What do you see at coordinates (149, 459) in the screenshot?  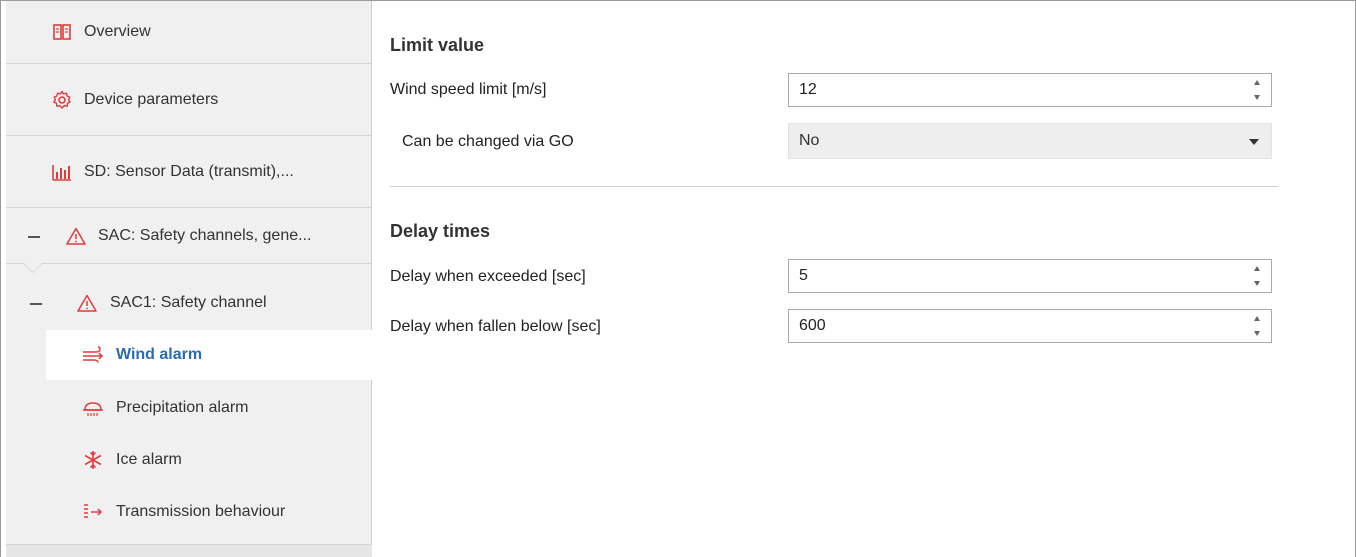 I see `sidebar-item-label: Ice alarm` at bounding box center [149, 459].